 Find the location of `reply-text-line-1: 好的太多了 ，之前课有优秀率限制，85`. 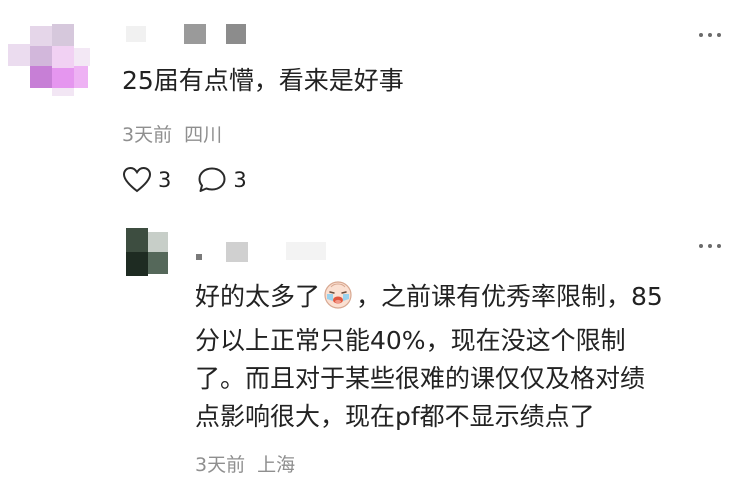

reply-text-line-1: 好的太多了 ，之前课有优秀率限制，85 is located at coordinates (429, 300).